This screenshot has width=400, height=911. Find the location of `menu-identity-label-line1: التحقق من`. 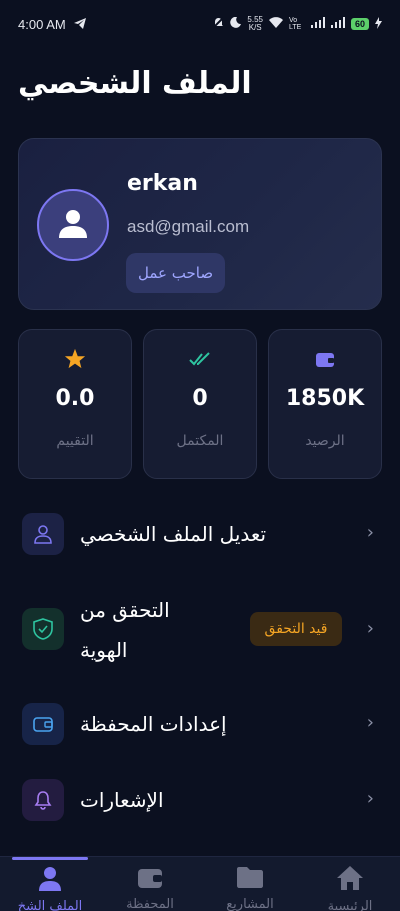

menu-identity-label-line1: التحقق من is located at coordinates (125, 610).